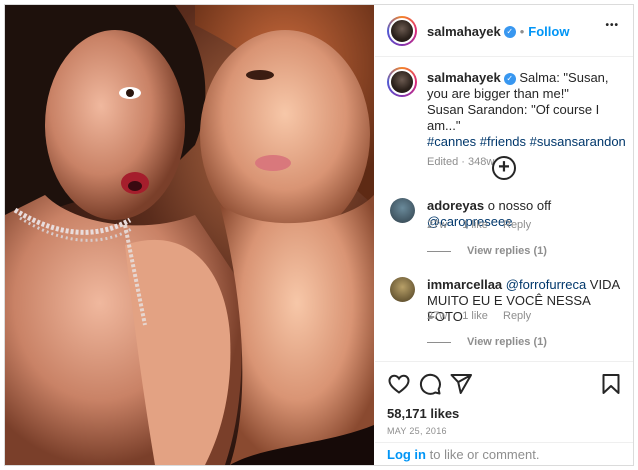 This screenshot has width=638, height=470. Describe the element at coordinates (513, 117) in the screenshot. I see `caption-text-2: Susan Sarandon: "Of course I am..."` at that location.